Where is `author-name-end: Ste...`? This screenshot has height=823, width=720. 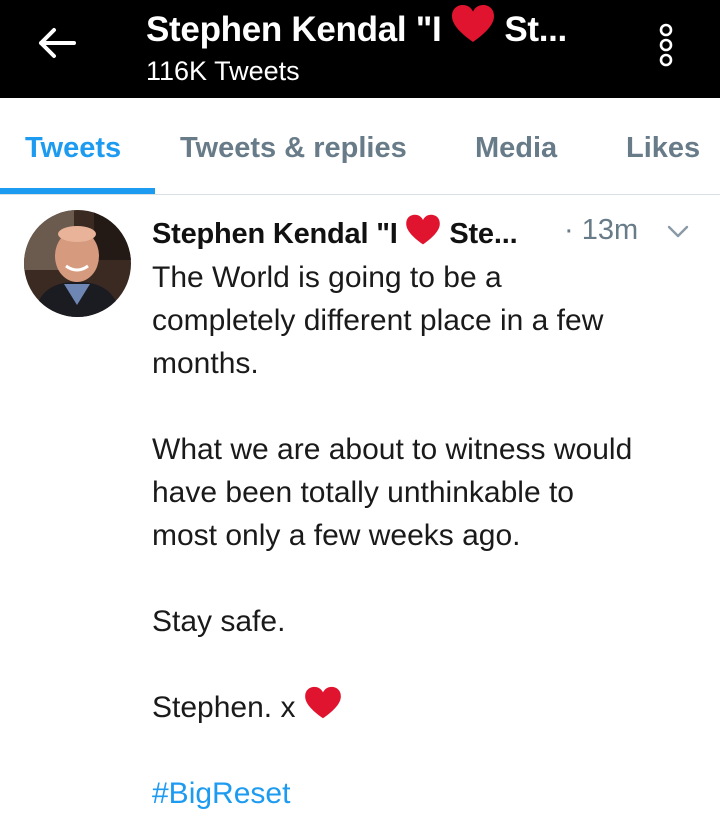
author-name-end: Ste... is located at coordinates (483, 234).